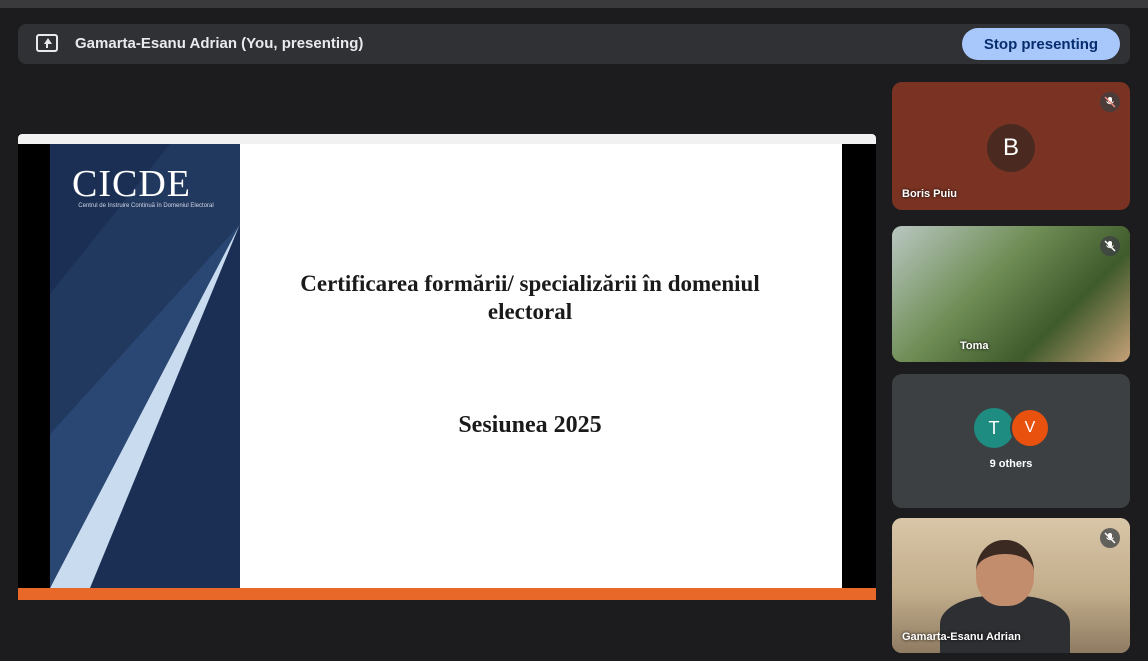 This screenshot has height=661, width=1148. I want to click on stop-presenting-button: Stop presenting, so click(1041, 44).